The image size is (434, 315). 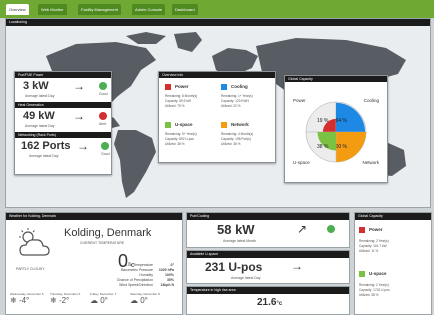 I want to click on temperature-number: 21.6, so click(x=267, y=302).